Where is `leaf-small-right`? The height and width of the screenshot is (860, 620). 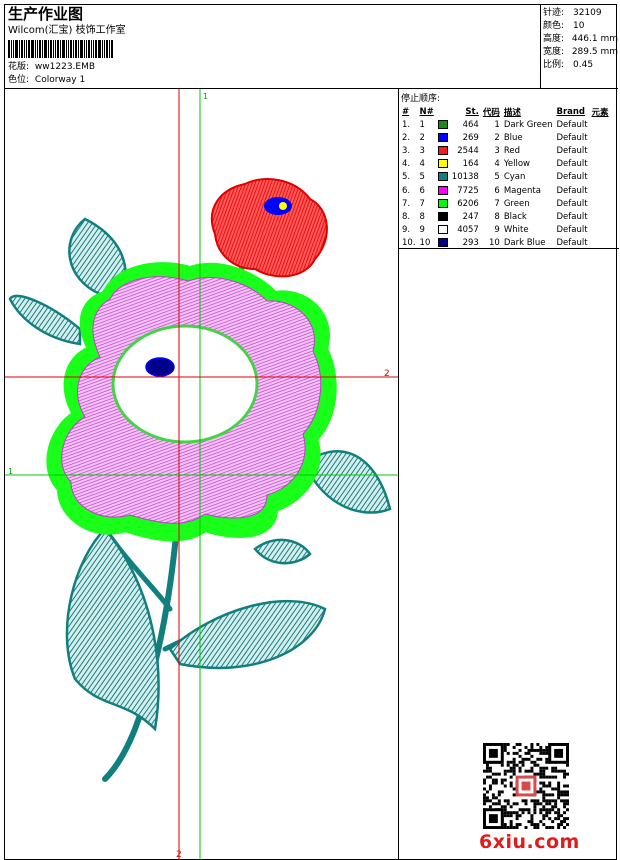
leaf-small-right is located at coordinates (282, 551).